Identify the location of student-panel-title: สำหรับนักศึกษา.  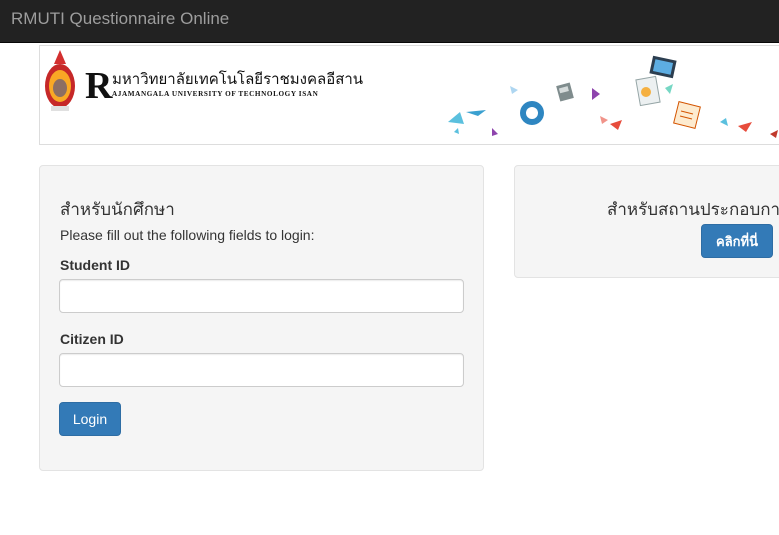
(117, 210).